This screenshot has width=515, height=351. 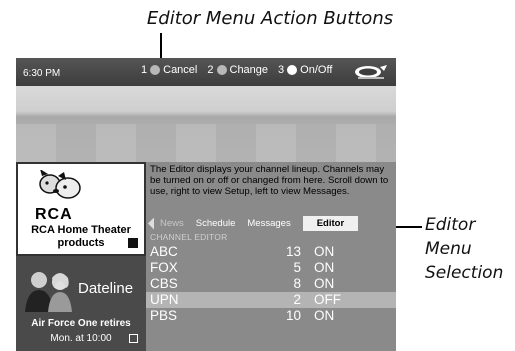 What do you see at coordinates (164, 267) in the screenshot?
I see `channel-name: FOX` at bounding box center [164, 267].